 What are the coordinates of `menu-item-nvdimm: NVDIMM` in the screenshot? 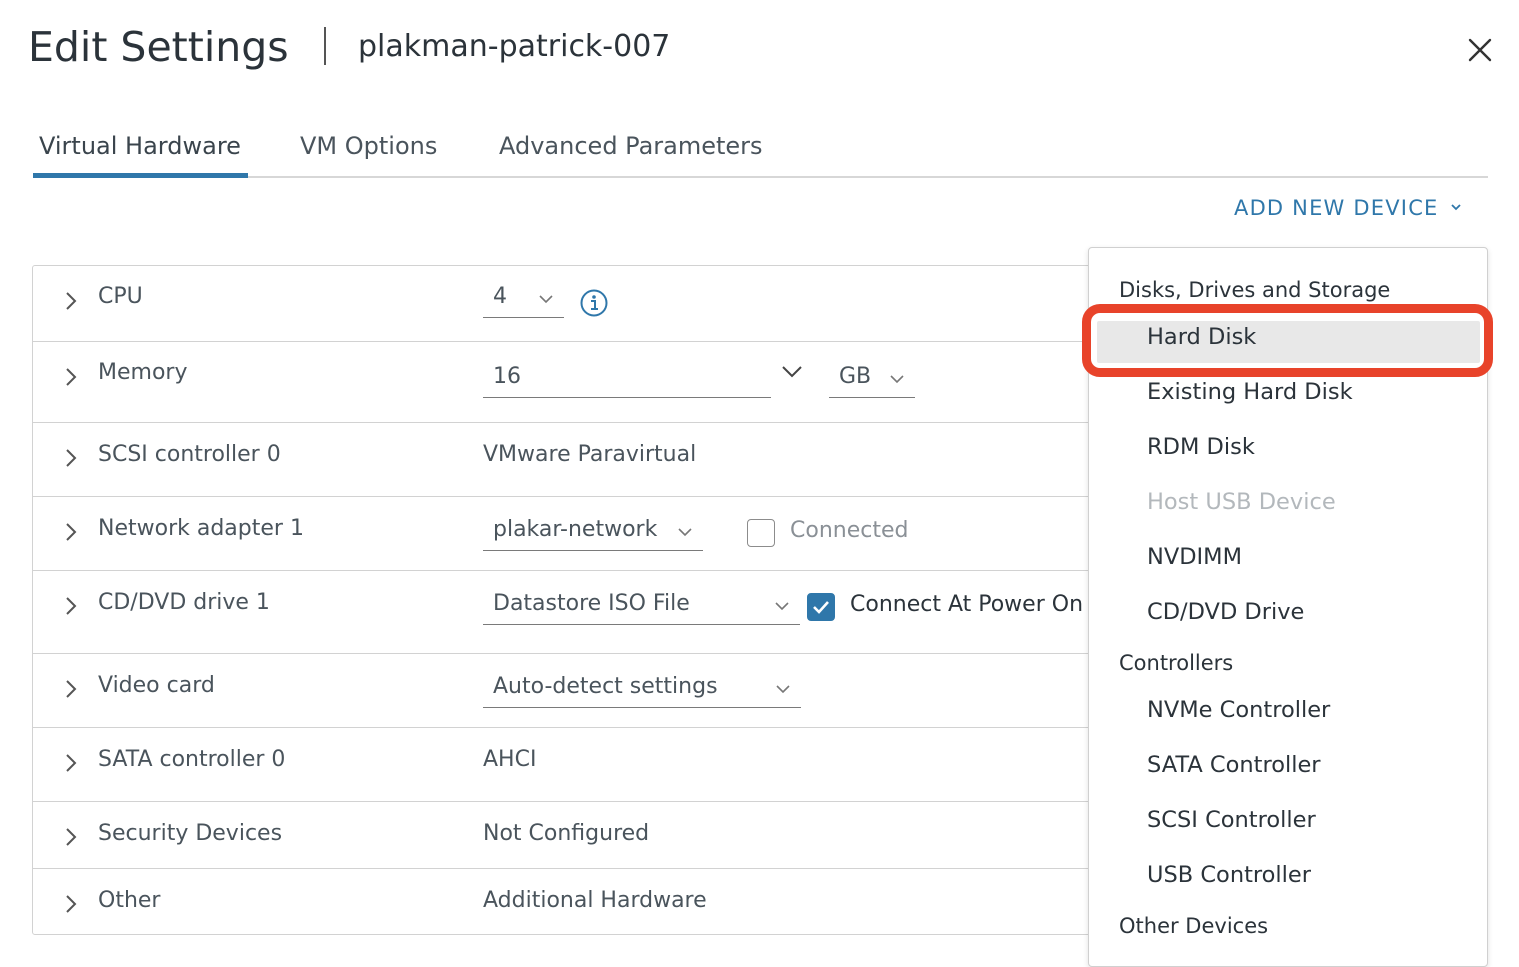 It's located at (1194, 557).